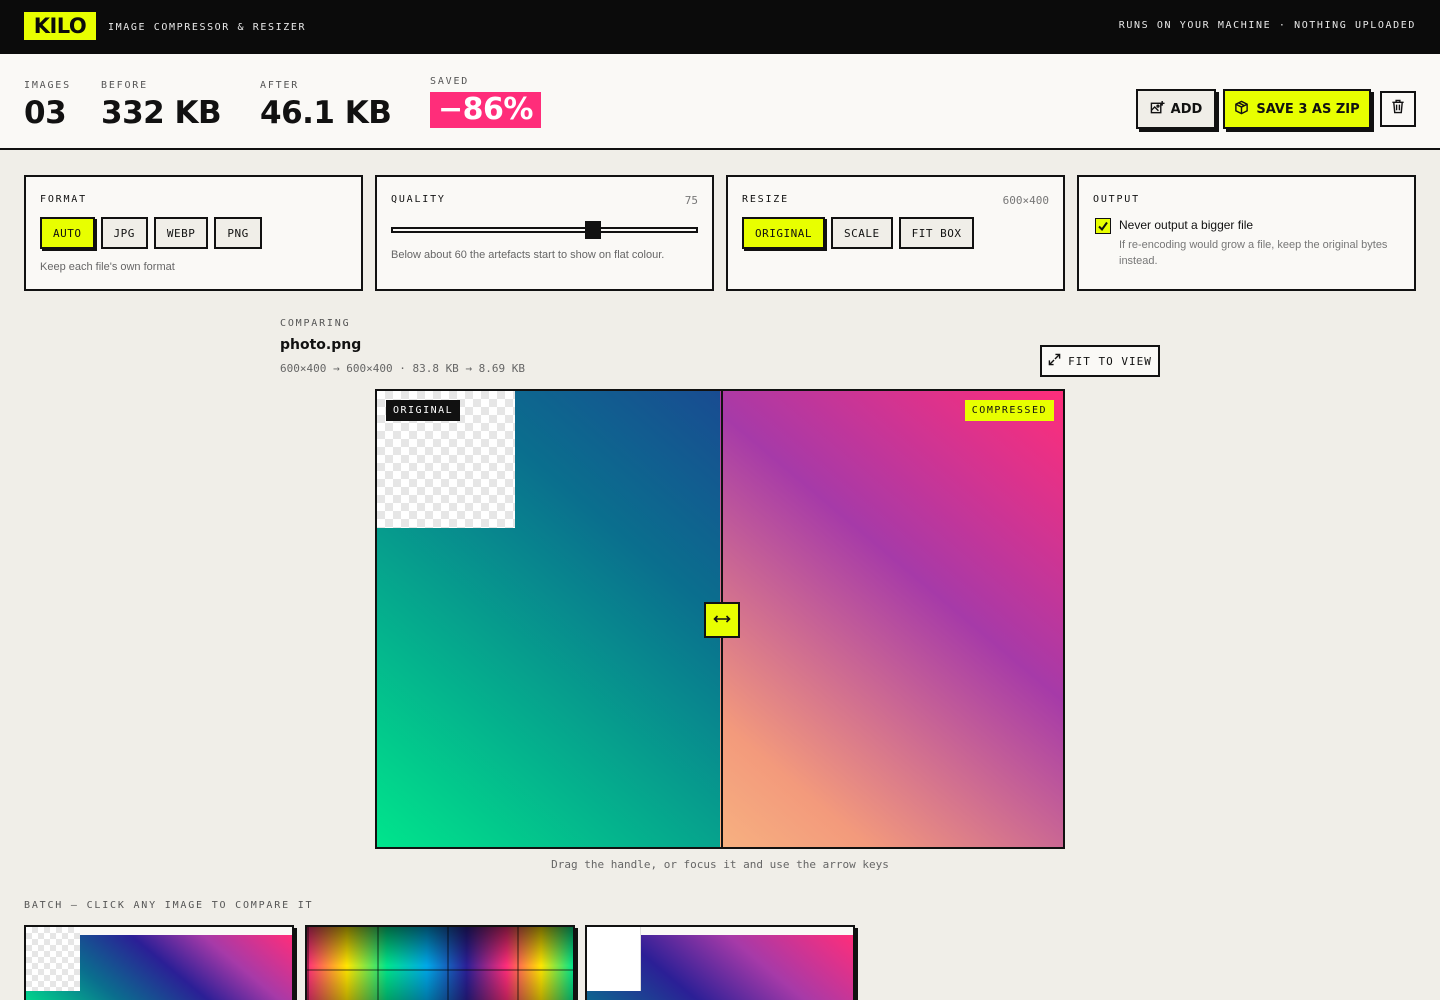 Image resolution: width=1440 pixels, height=1000 pixels. What do you see at coordinates (1157, 109) in the screenshot?
I see `add-image-icon` at bounding box center [1157, 109].